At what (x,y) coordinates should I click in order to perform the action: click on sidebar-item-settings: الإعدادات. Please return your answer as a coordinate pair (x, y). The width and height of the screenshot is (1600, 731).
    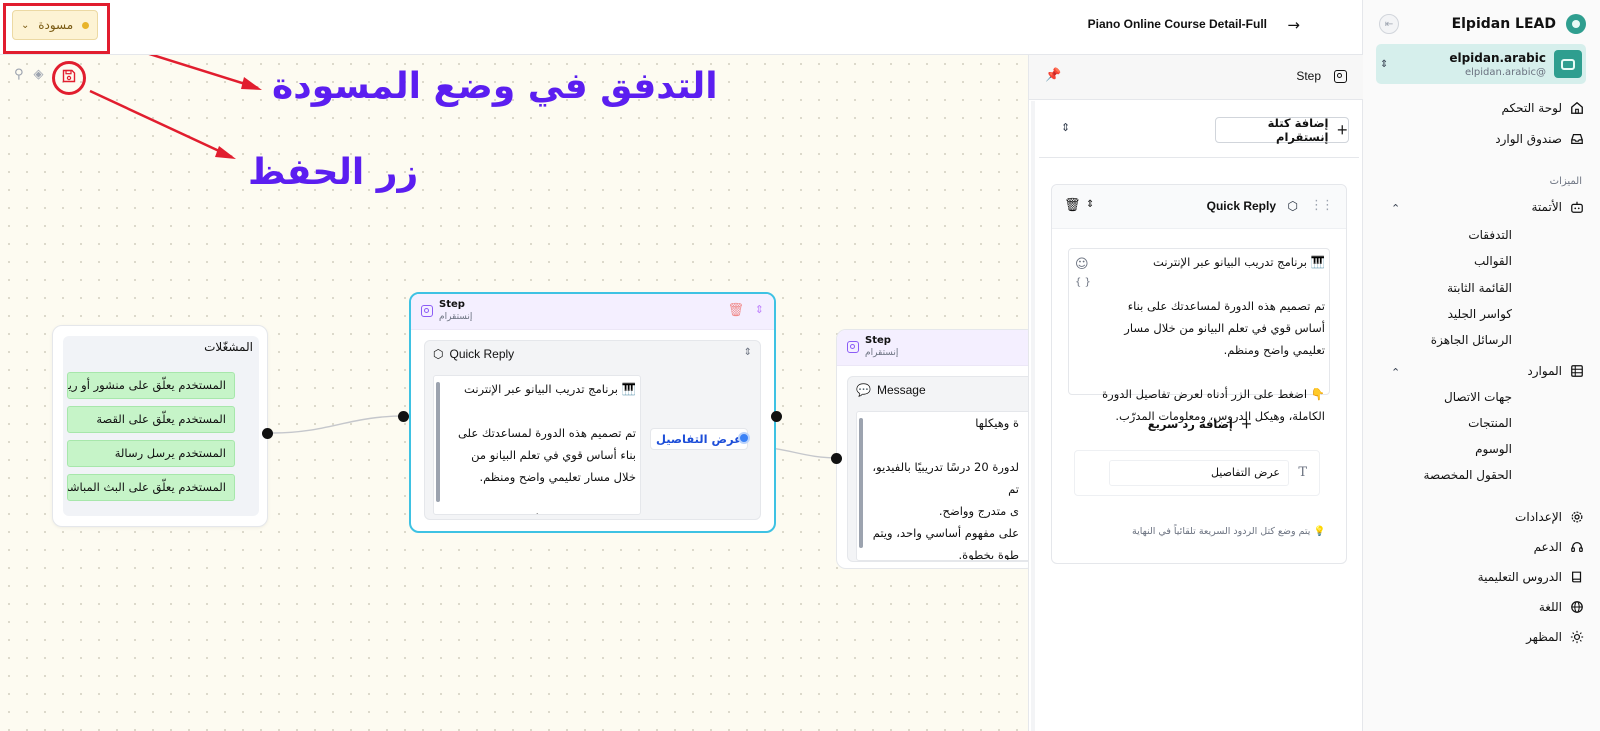
    Looking at the image, I should click on (1549, 517).